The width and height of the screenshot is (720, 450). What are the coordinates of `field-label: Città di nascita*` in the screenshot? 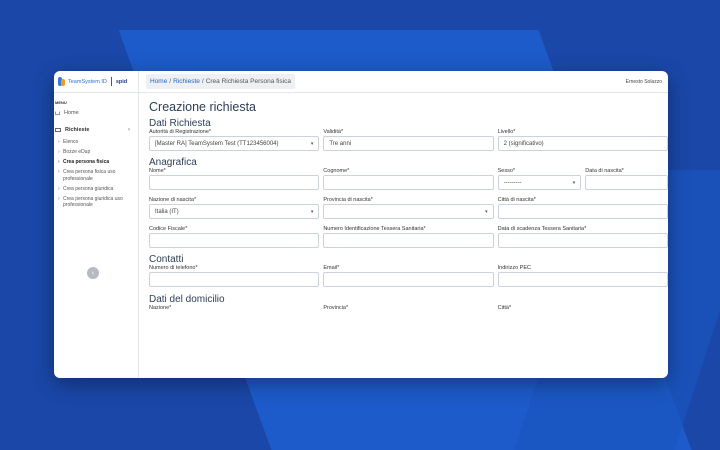 It's located at (516, 200).